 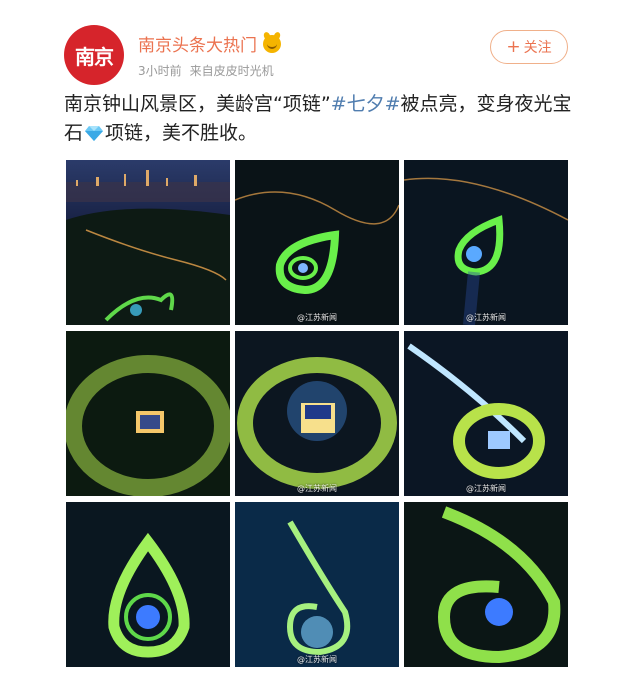 I want to click on post-meta: 3小时前 来自皮皮时光机, so click(x=206, y=70).